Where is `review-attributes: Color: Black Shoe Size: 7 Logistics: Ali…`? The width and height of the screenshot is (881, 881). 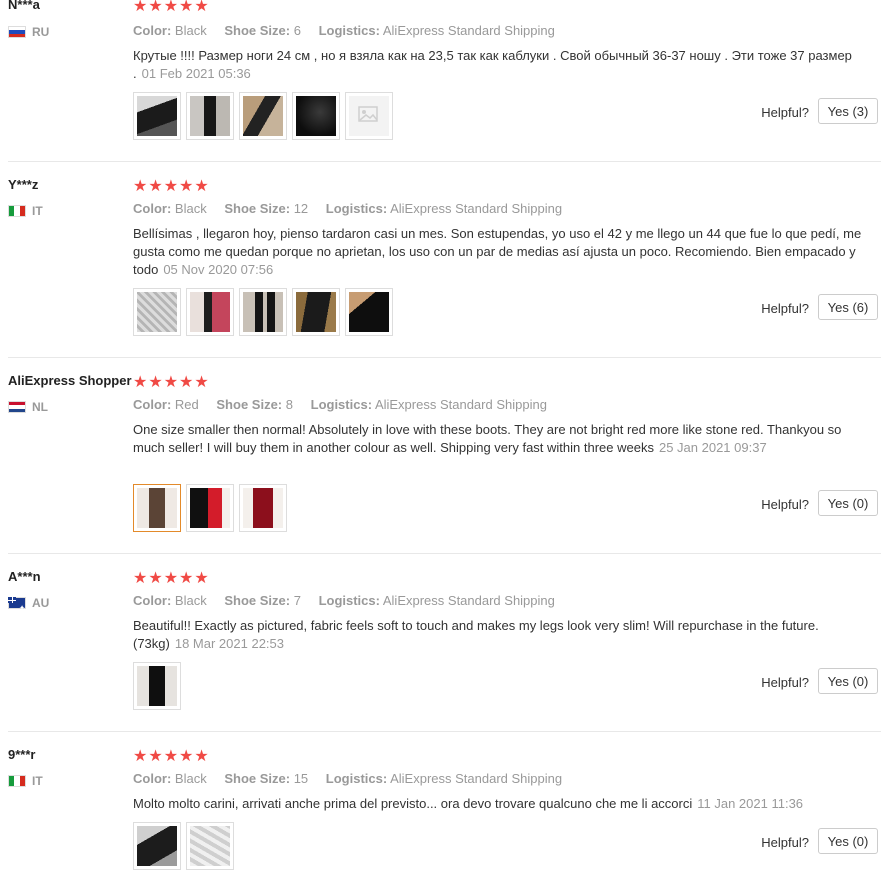 review-attributes: Color: Black Shoe Size: 7 Logistics: Ali… is located at coordinates (351, 600).